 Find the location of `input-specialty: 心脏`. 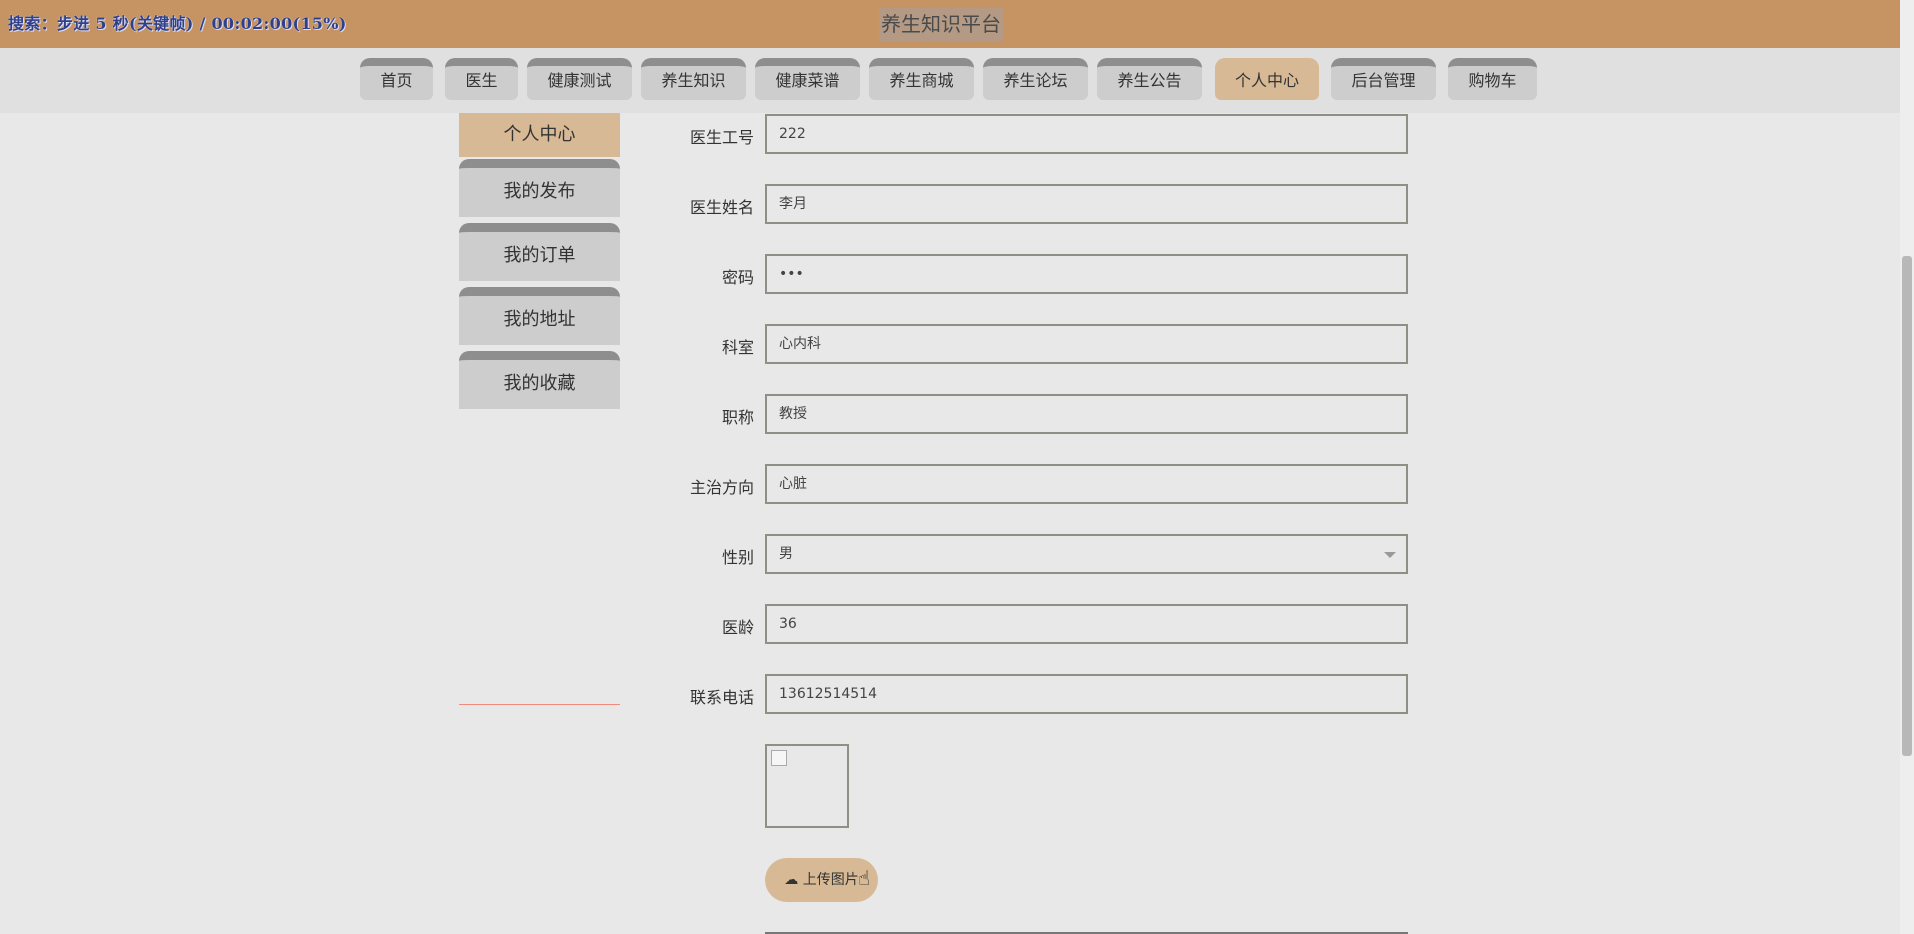

input-specialty: 心脏 is located at coordinates (1086, 484).